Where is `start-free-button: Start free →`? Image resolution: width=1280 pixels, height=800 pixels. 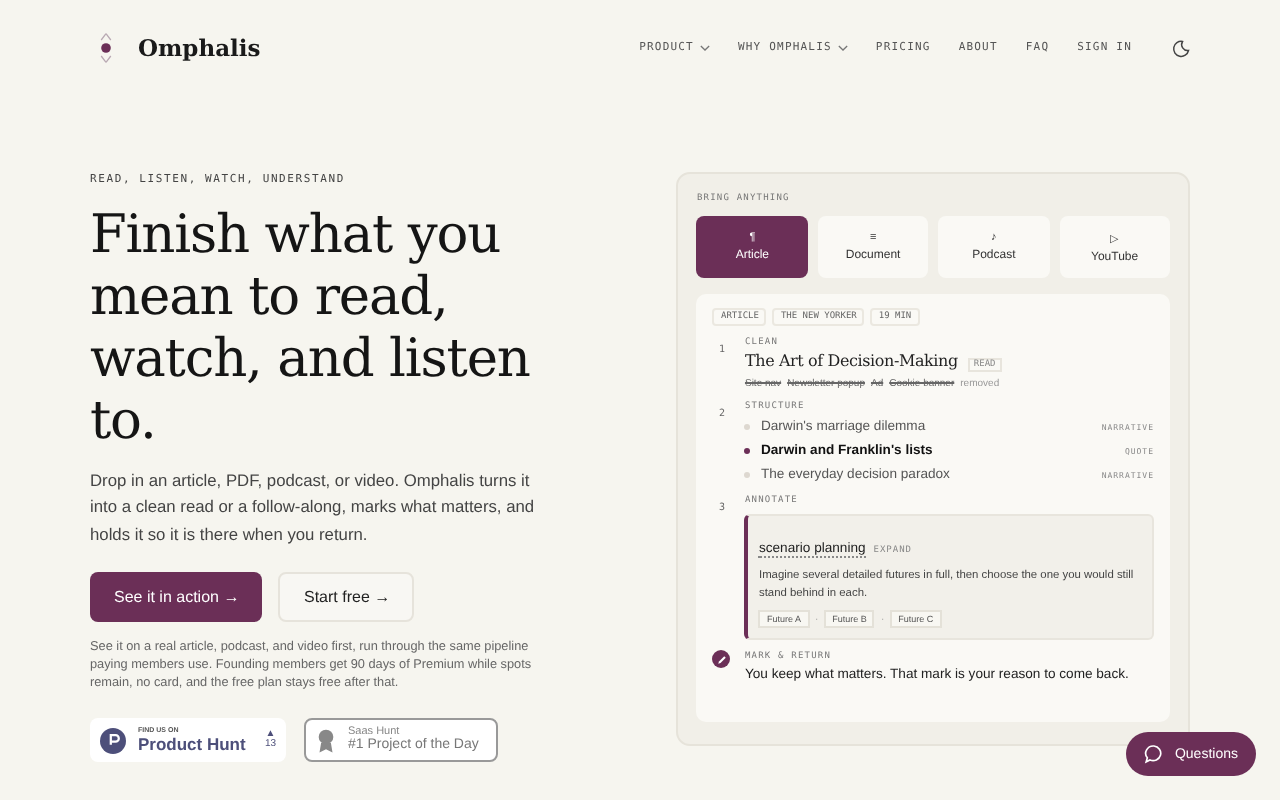 start-free-button: Start free → is located at coordinates (346, 597).